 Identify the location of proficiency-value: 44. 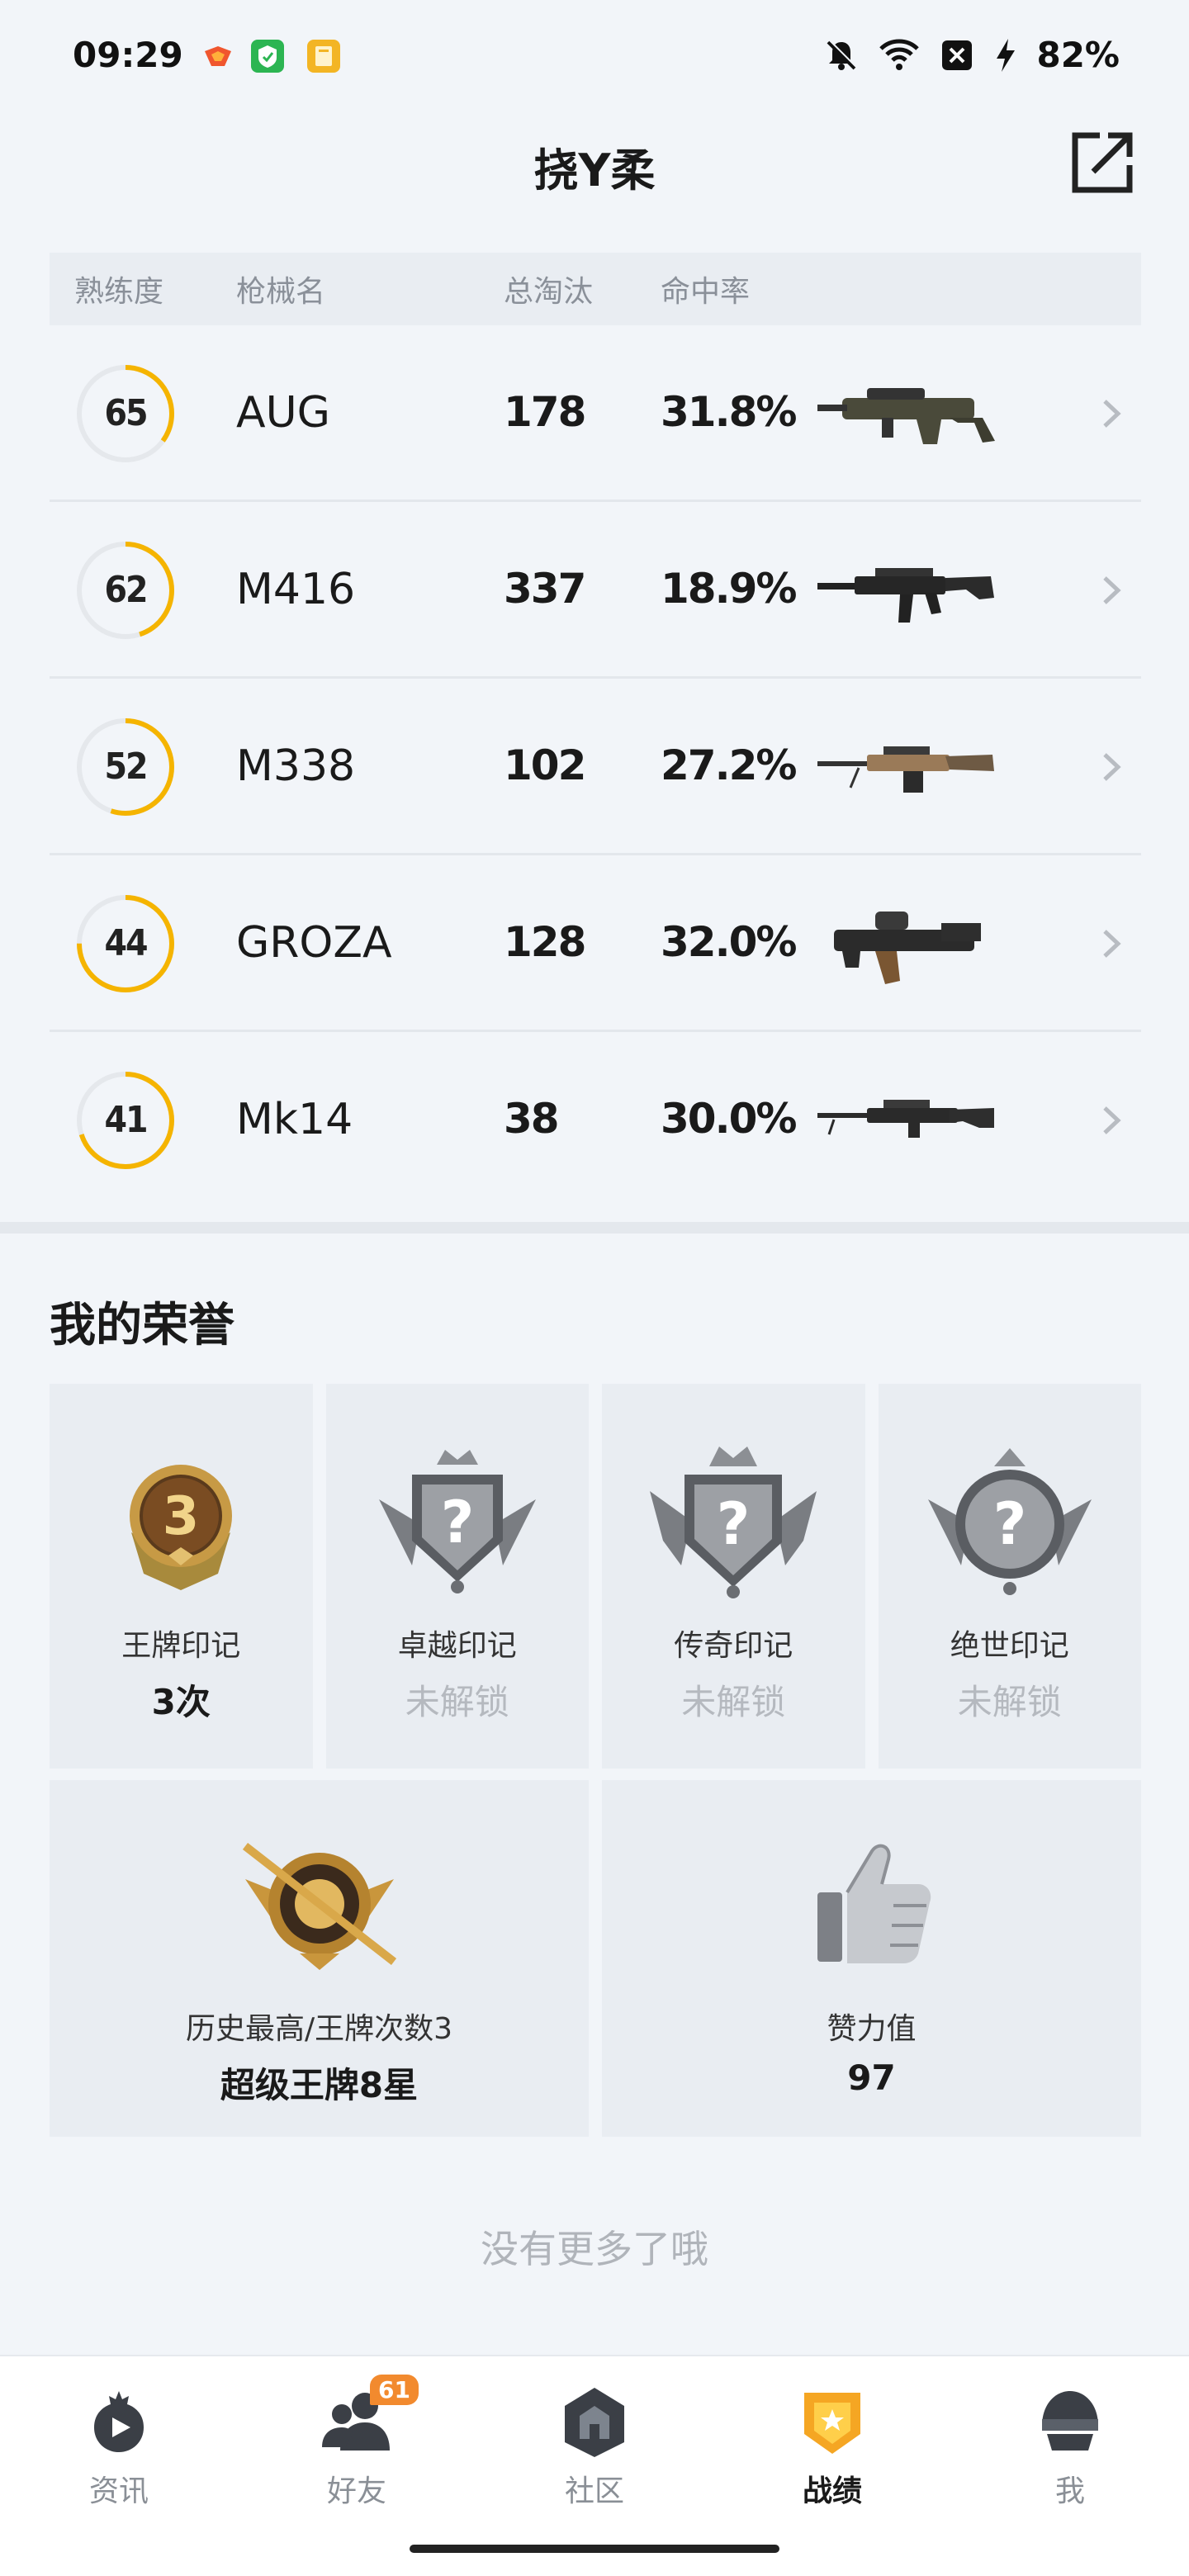
(126, 943).